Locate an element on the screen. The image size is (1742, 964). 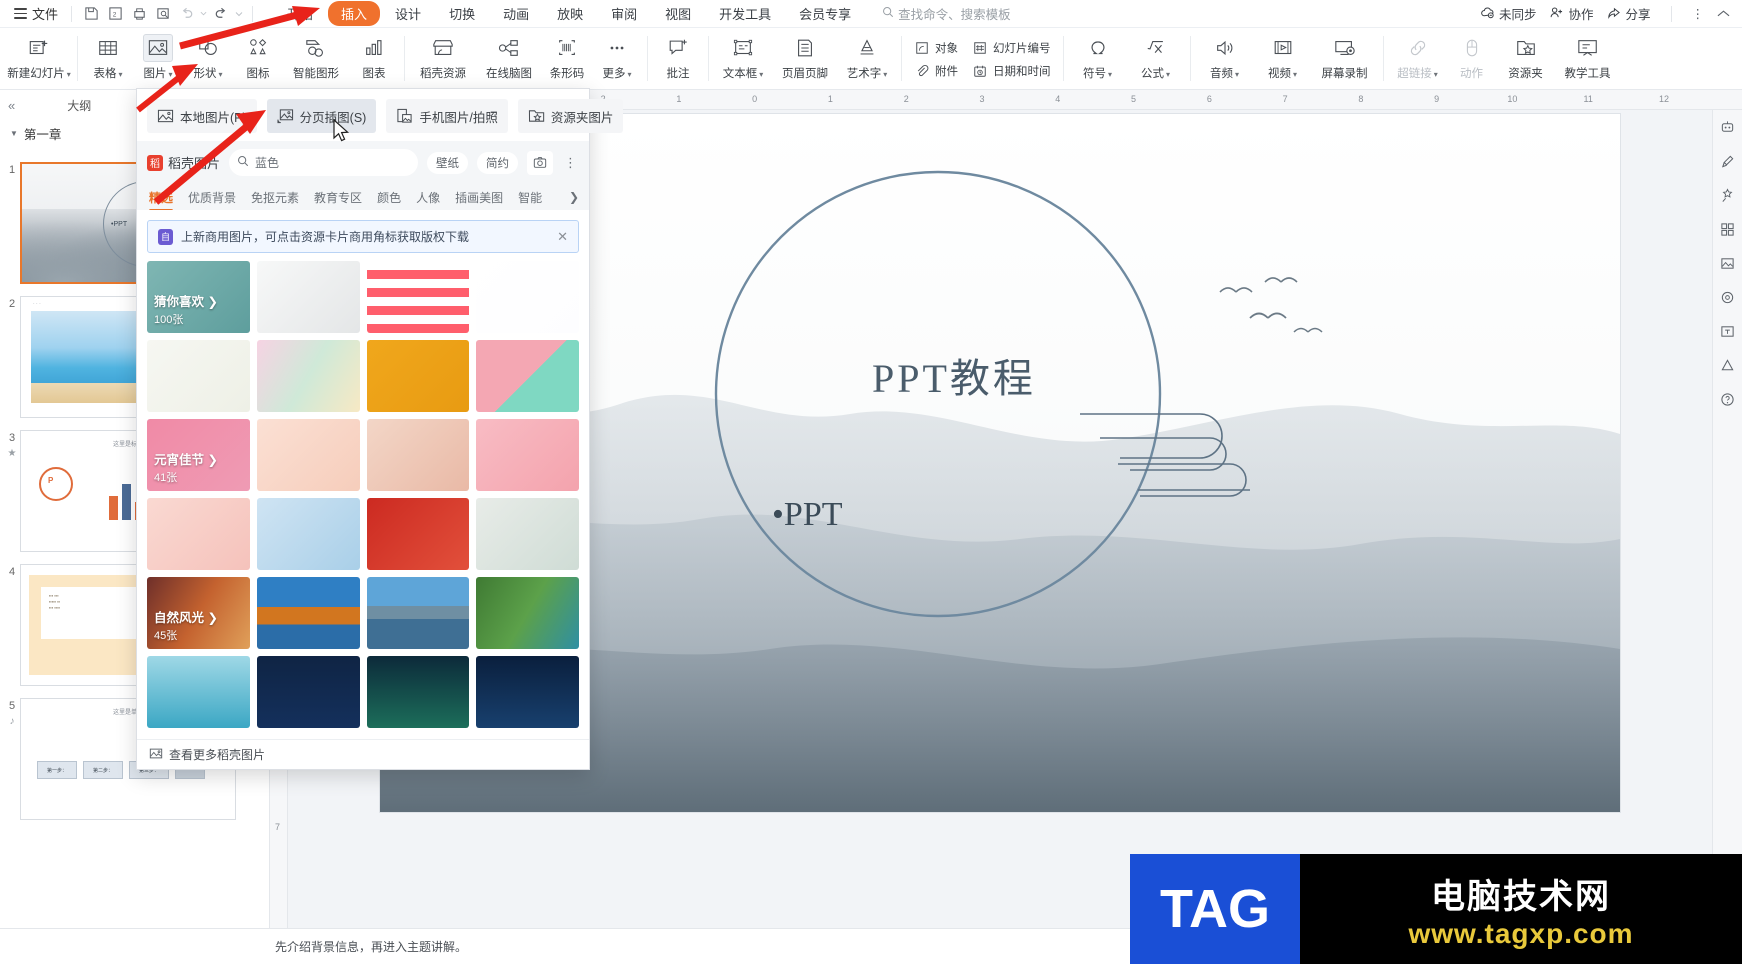
textbox-button: 文本框 ▾ is located at coordinates (743, 59).